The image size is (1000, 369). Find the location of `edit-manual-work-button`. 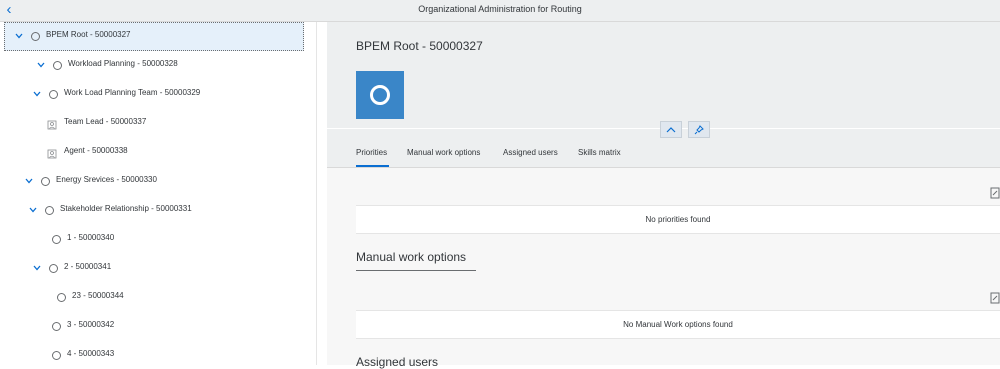

edit-manual-work-button is located at coordinates (995, 297).